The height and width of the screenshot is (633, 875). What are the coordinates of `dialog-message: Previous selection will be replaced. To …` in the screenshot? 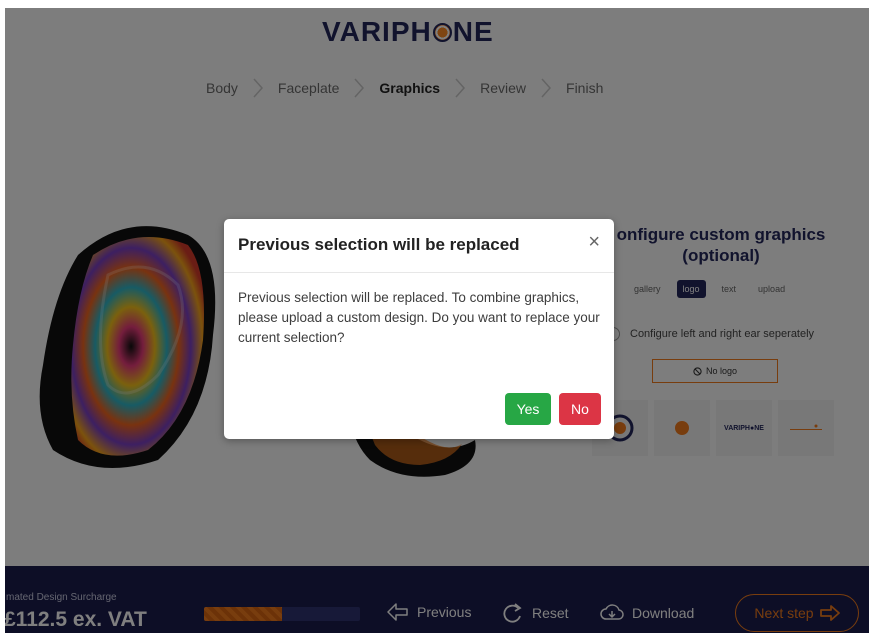 It's located at (419, 317).